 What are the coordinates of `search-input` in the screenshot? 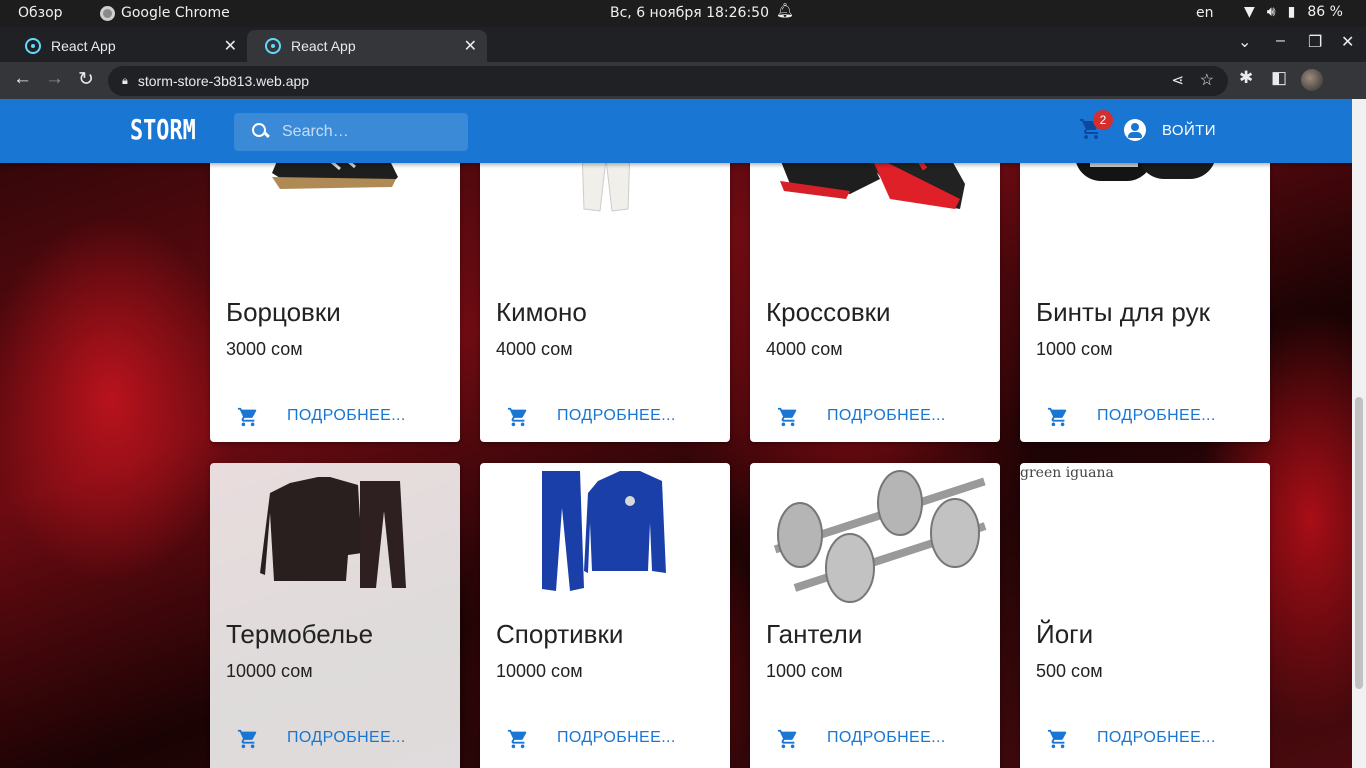 It's located at (367, 132).